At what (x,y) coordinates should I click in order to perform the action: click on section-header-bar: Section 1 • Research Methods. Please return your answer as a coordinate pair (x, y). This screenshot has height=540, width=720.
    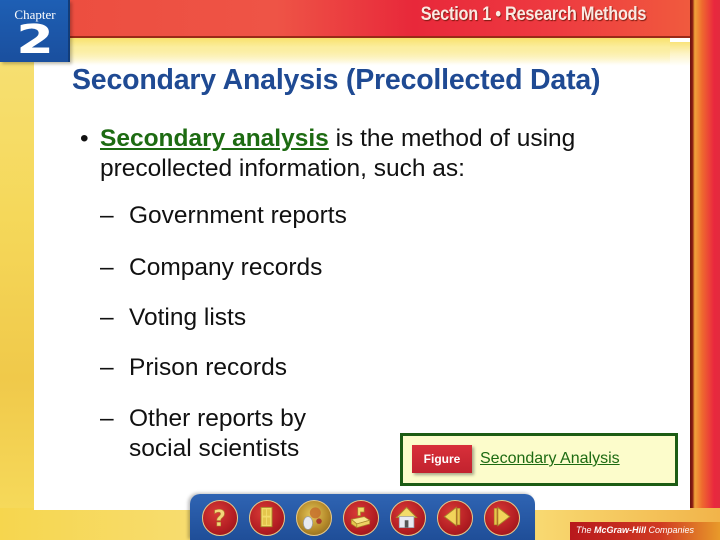
    Looking at the image, I should click on (345, 19).